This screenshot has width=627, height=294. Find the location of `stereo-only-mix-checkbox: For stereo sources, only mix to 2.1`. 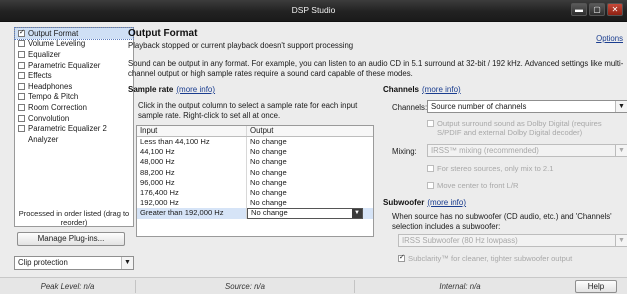

stereo-only-mix-checkbox: For stereo sources, only mix to 2.1 is located at coordinates (490, 168).